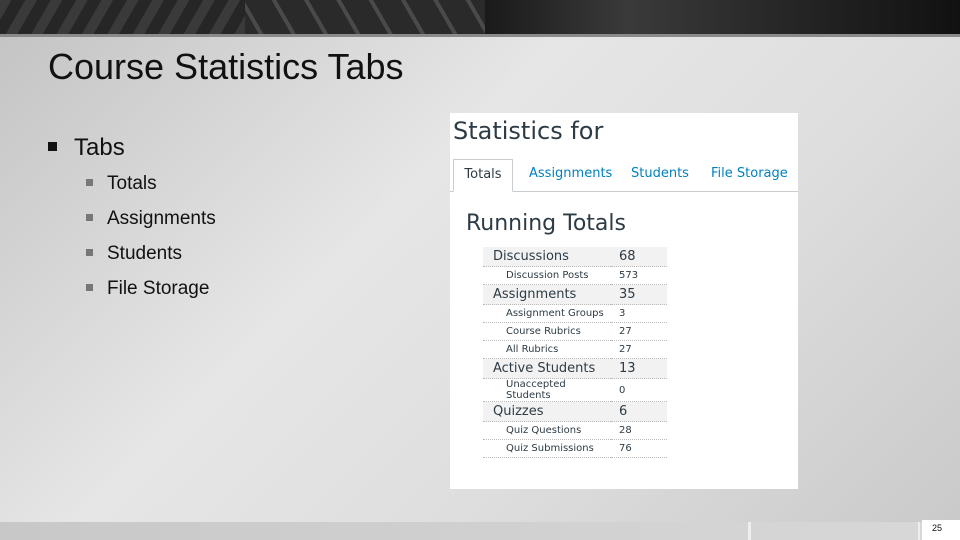 The image size is (960, 540). I want to click on totals-row: Discussions 68, so click(575, 257).